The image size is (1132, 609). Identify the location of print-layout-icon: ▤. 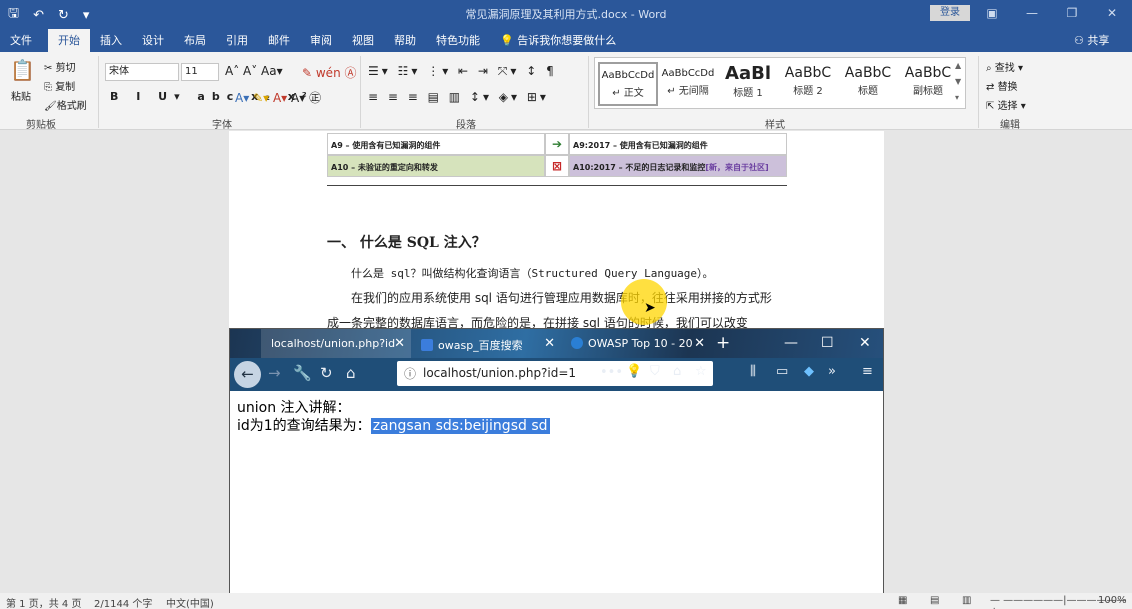
(934, 600).